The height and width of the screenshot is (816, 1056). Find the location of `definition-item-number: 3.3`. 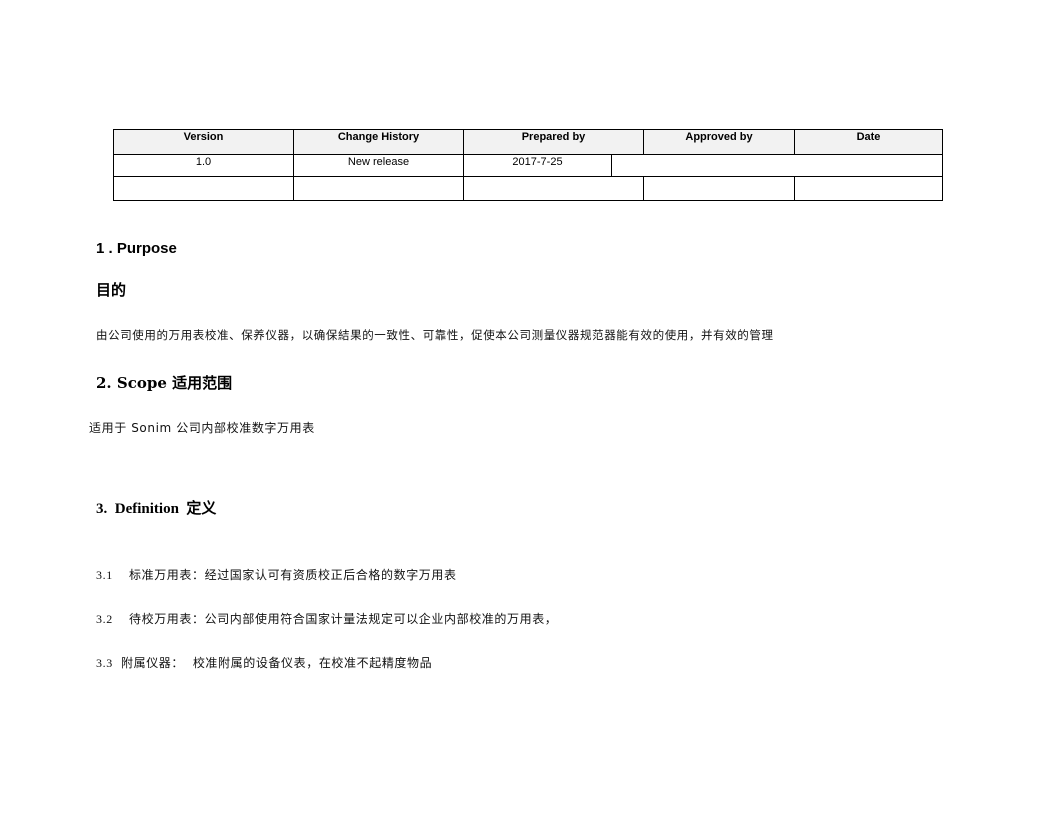

definition-item-number: 3.3 is located at coordinates (104, 663).